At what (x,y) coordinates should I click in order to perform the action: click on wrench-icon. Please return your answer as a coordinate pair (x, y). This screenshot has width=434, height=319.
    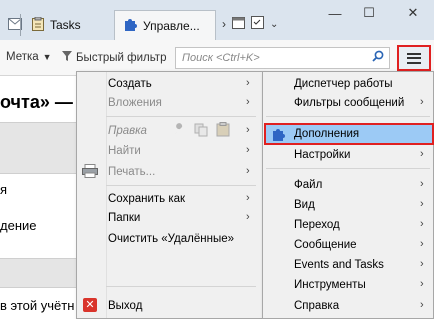
    Looking at the image, I should click on (179, 131).